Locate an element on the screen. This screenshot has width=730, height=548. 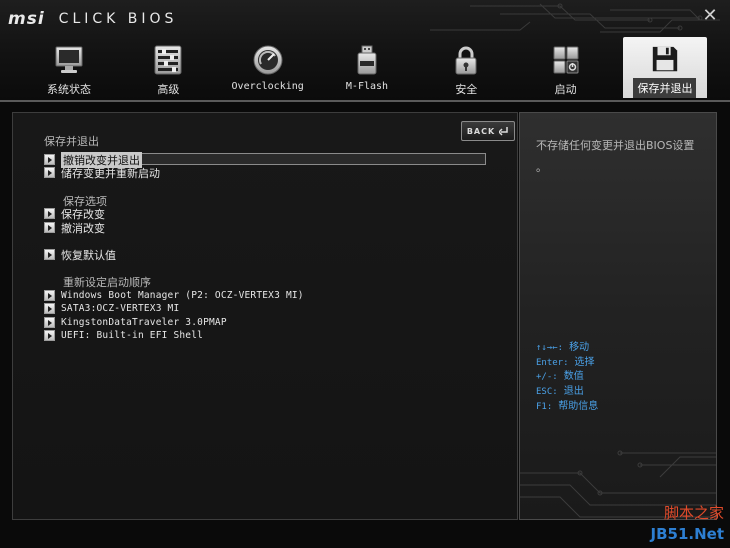
help-description: 不存储任何变更并退出BIOS设置 is located at coordinates (615, 145).